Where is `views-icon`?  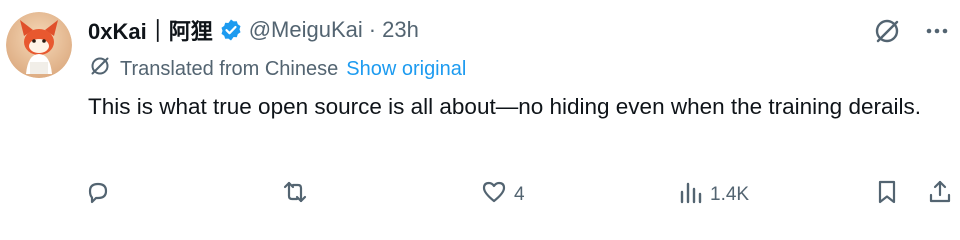 views-icon is located at coordinates (691, 195).